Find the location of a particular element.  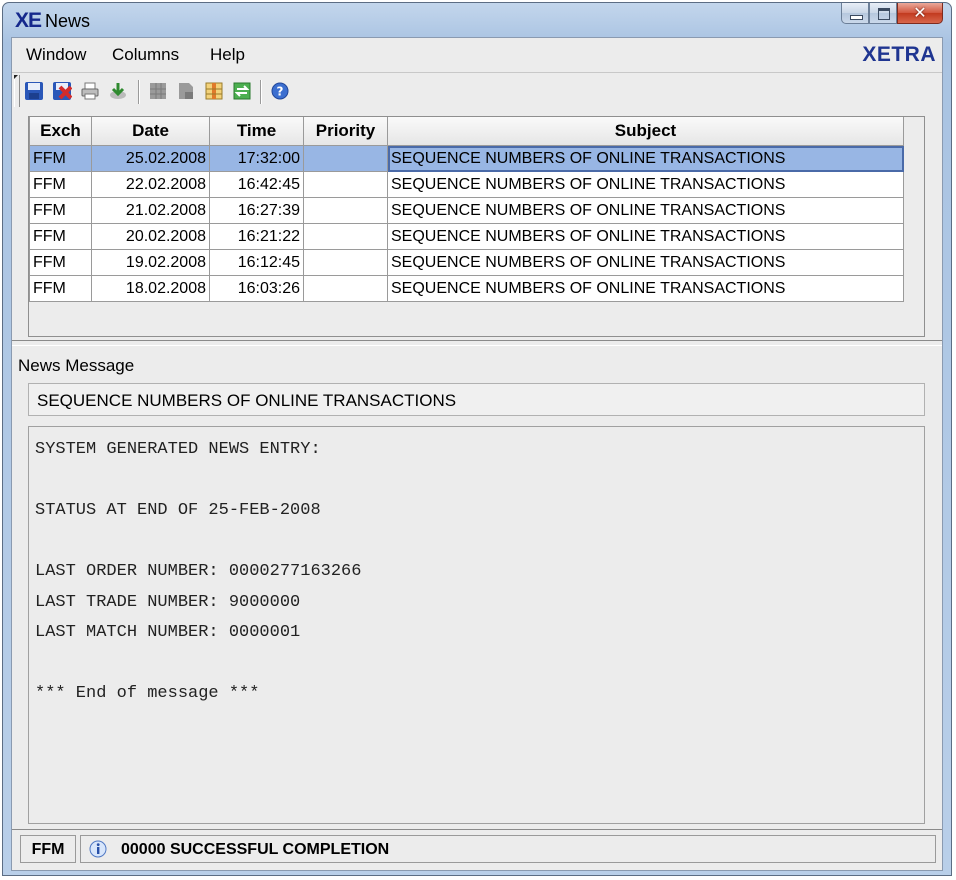

title-bar: XE News ✕ is located at coordinates (477, 20).